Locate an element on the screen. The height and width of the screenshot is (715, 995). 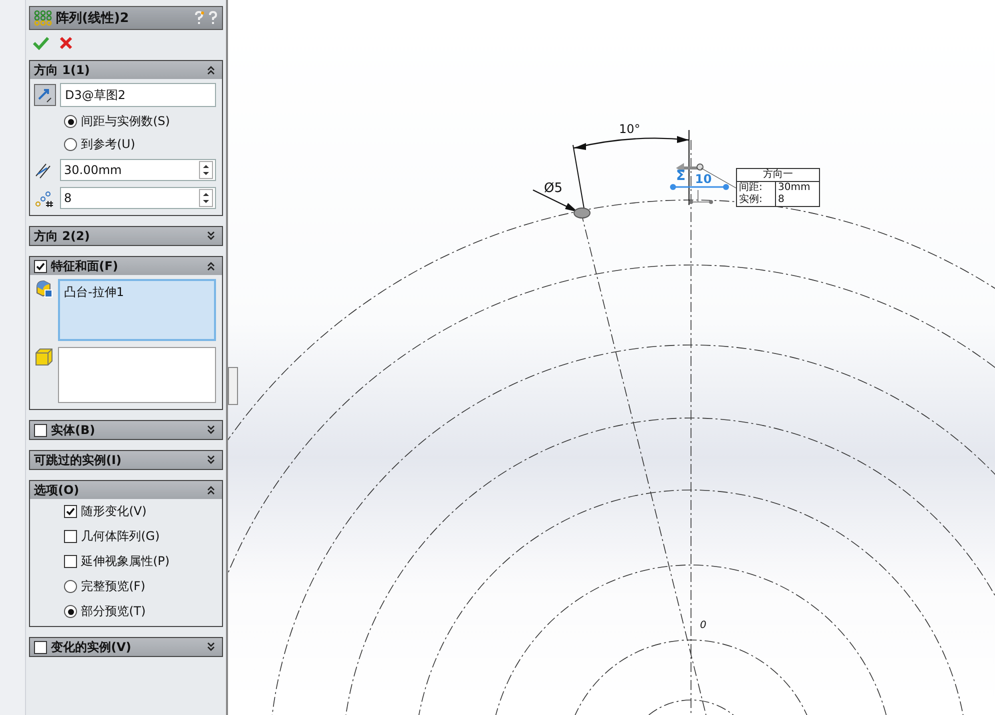
radio-label: 完整预览(F) is located at coordinates (113, 586).